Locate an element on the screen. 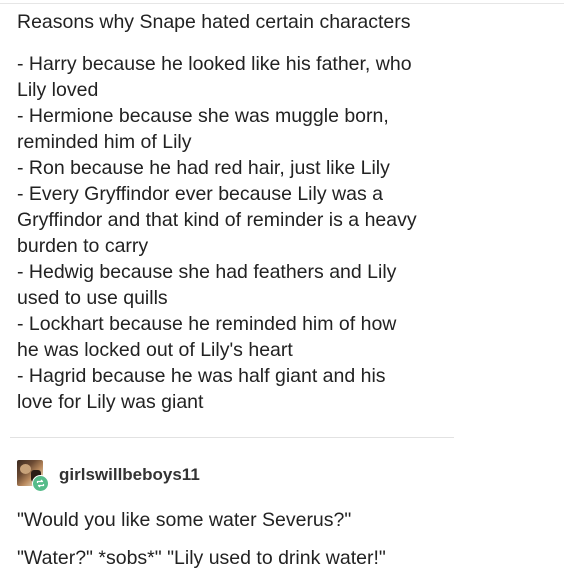 Image resolution: width=564 pixels, height=584 pixels. body-line: - Hermione because she was muggle born, is located at coordinates (203, 116).